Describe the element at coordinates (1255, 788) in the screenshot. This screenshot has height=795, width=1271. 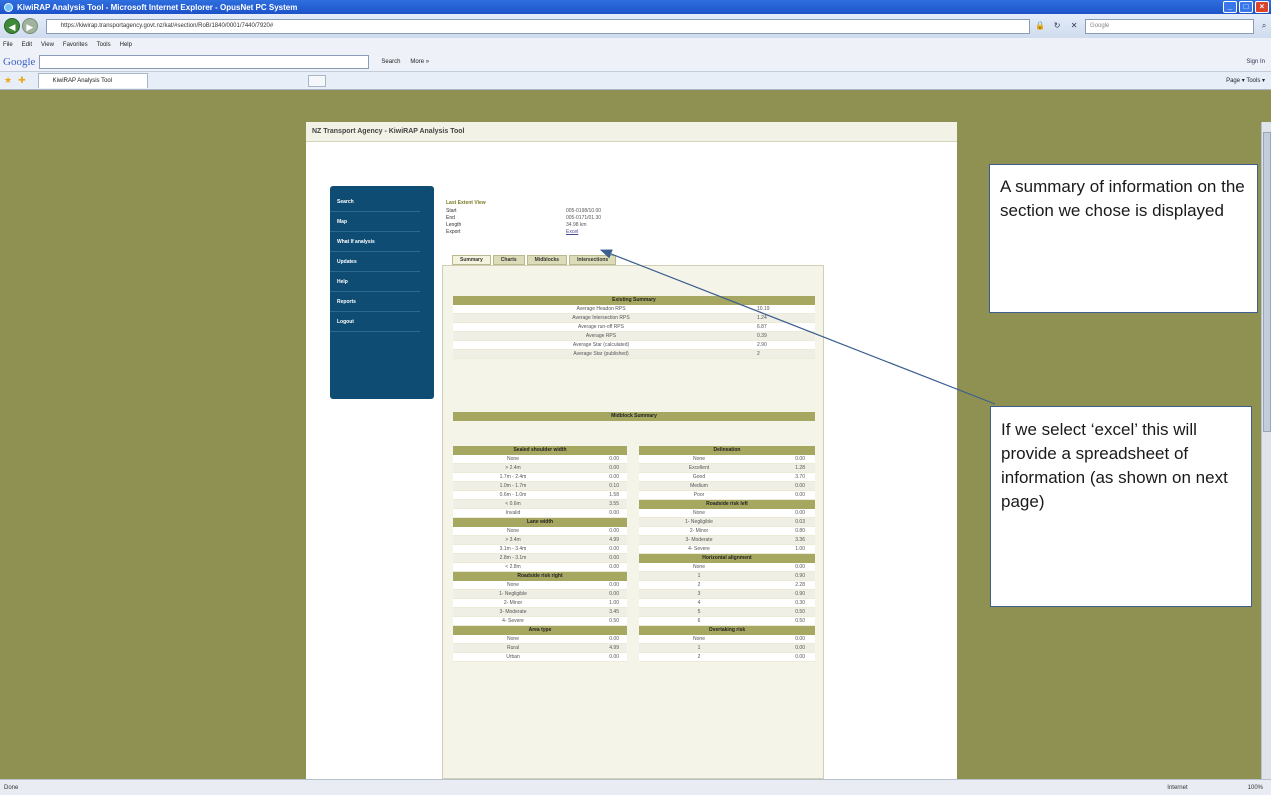
I see `zoom-level: 100%` at that location.